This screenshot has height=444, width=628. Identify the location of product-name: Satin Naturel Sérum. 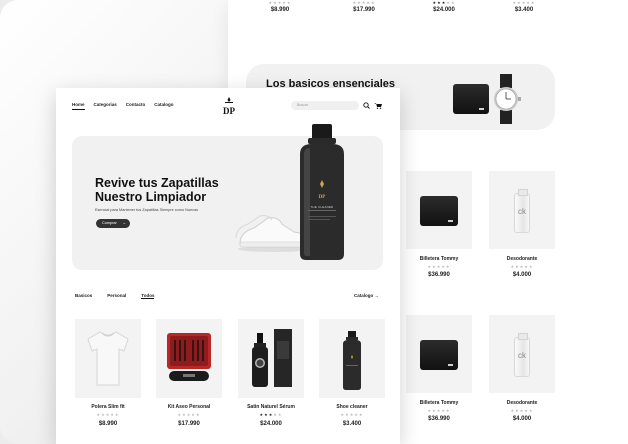
(271, 407).